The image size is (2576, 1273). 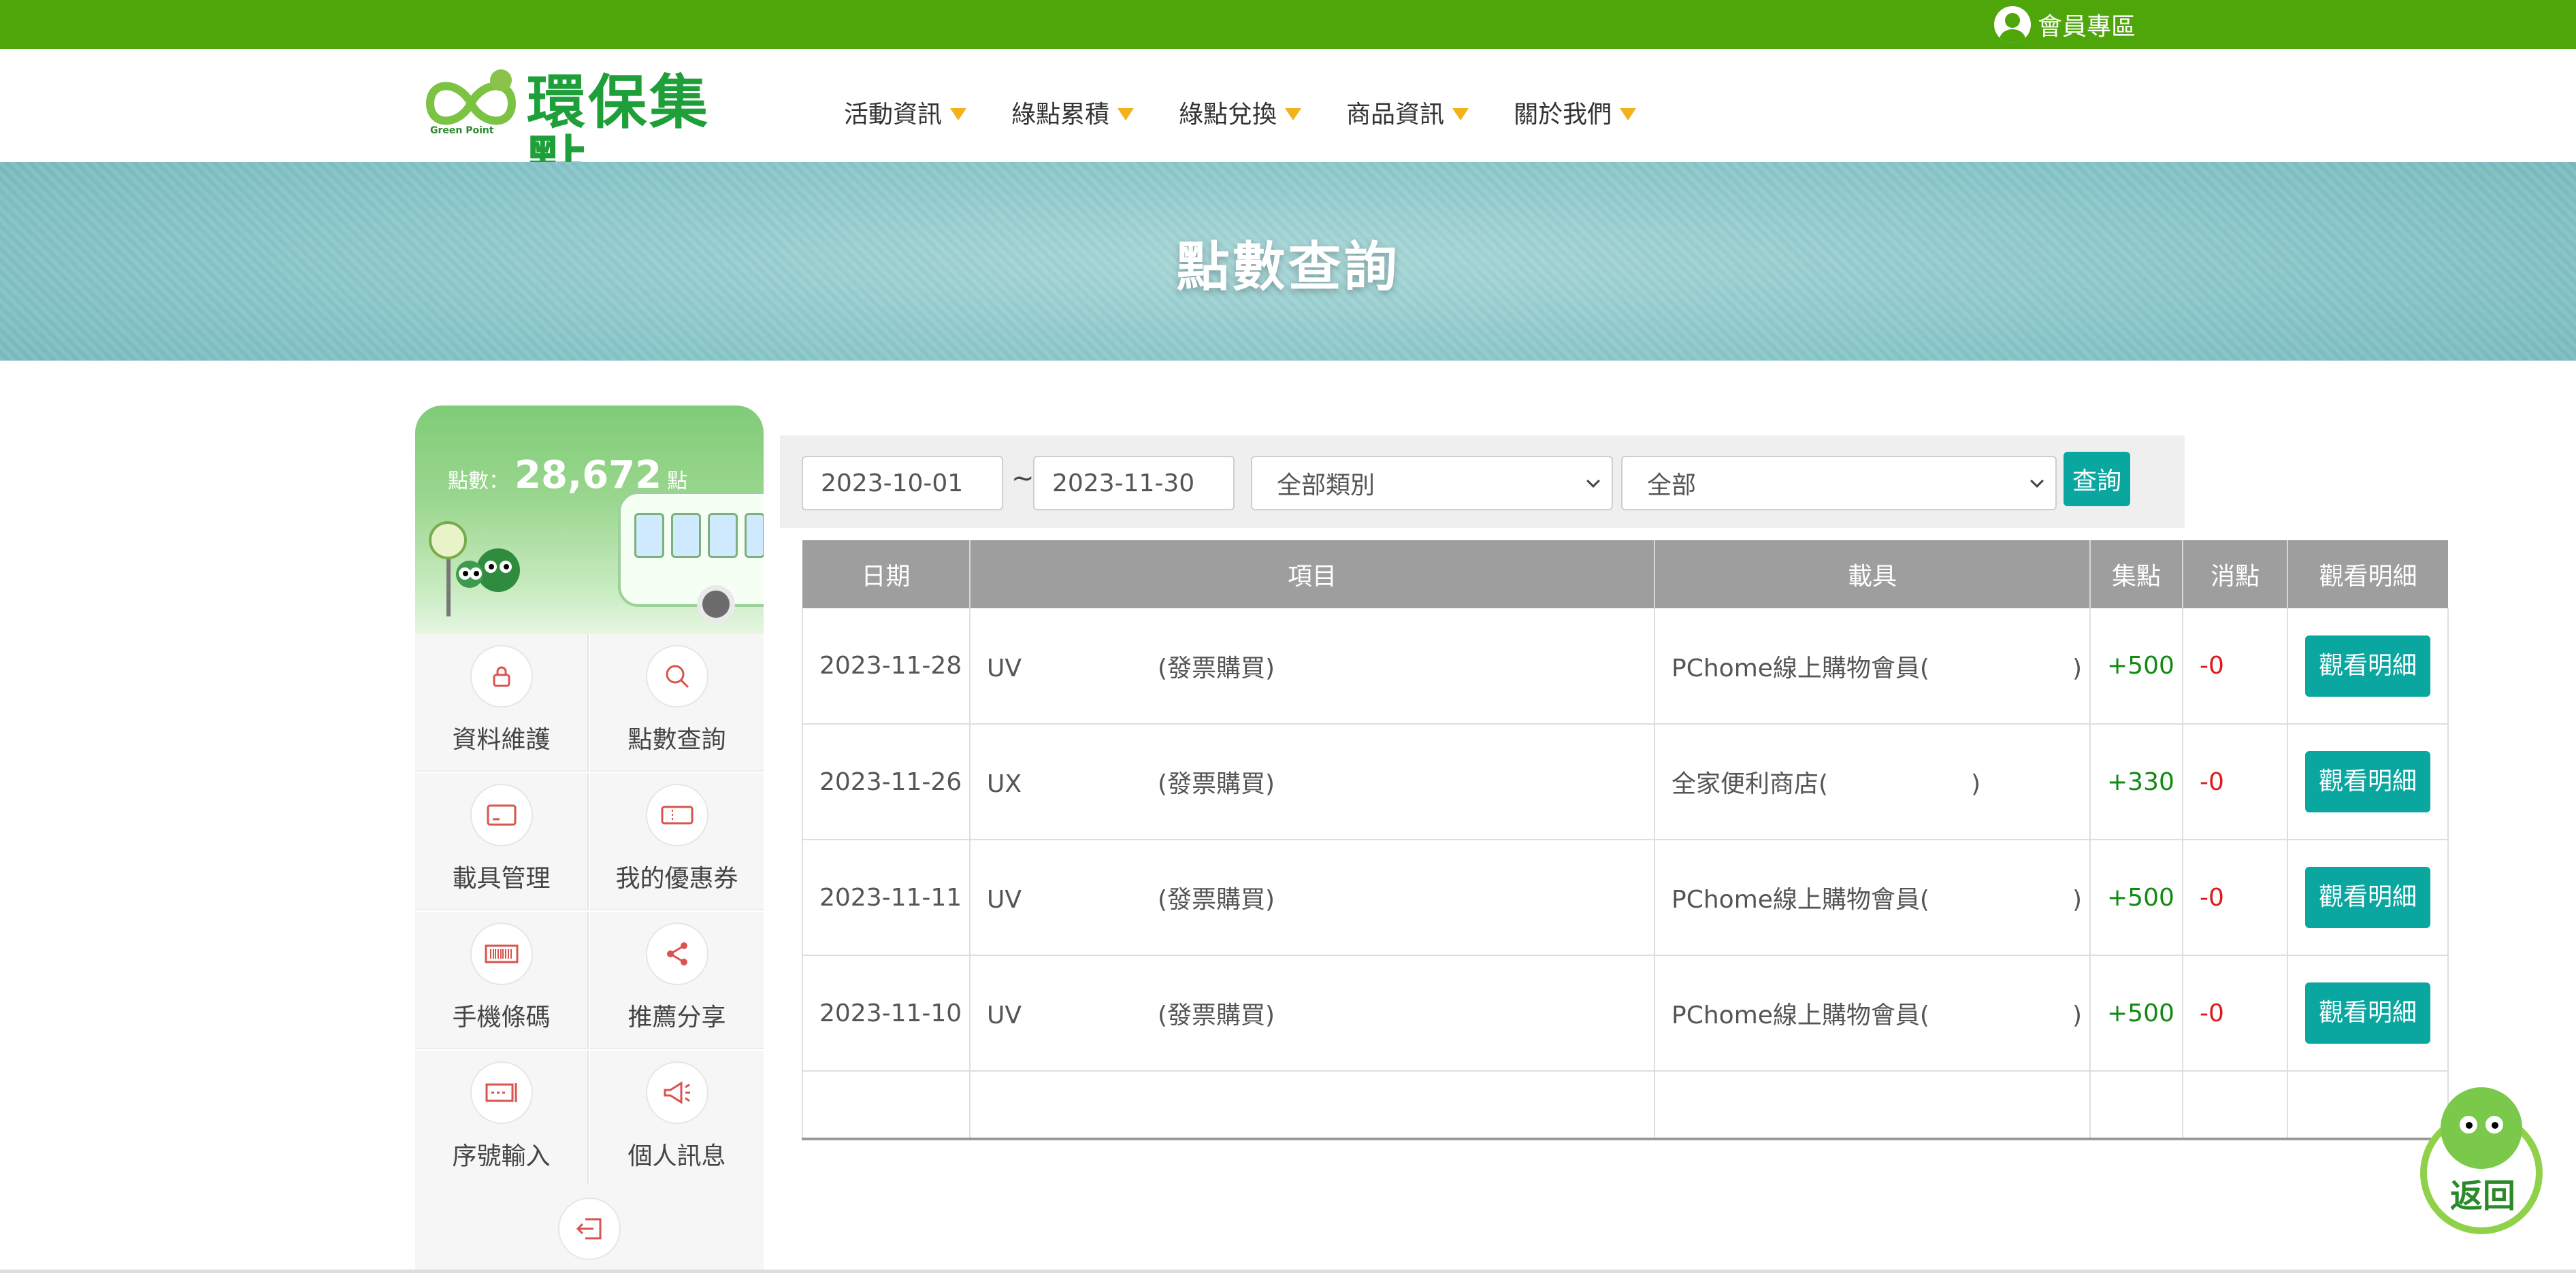 I want to click on member-link: 會員專區, so click(x=2065, y=24).